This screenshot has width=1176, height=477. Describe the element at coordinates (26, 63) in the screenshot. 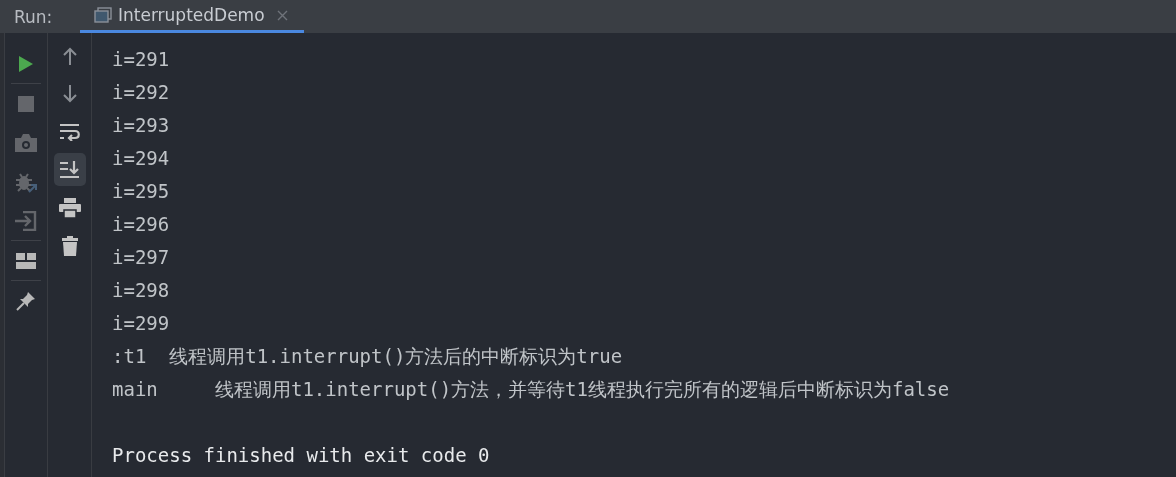

I see `play-icon` at that location.